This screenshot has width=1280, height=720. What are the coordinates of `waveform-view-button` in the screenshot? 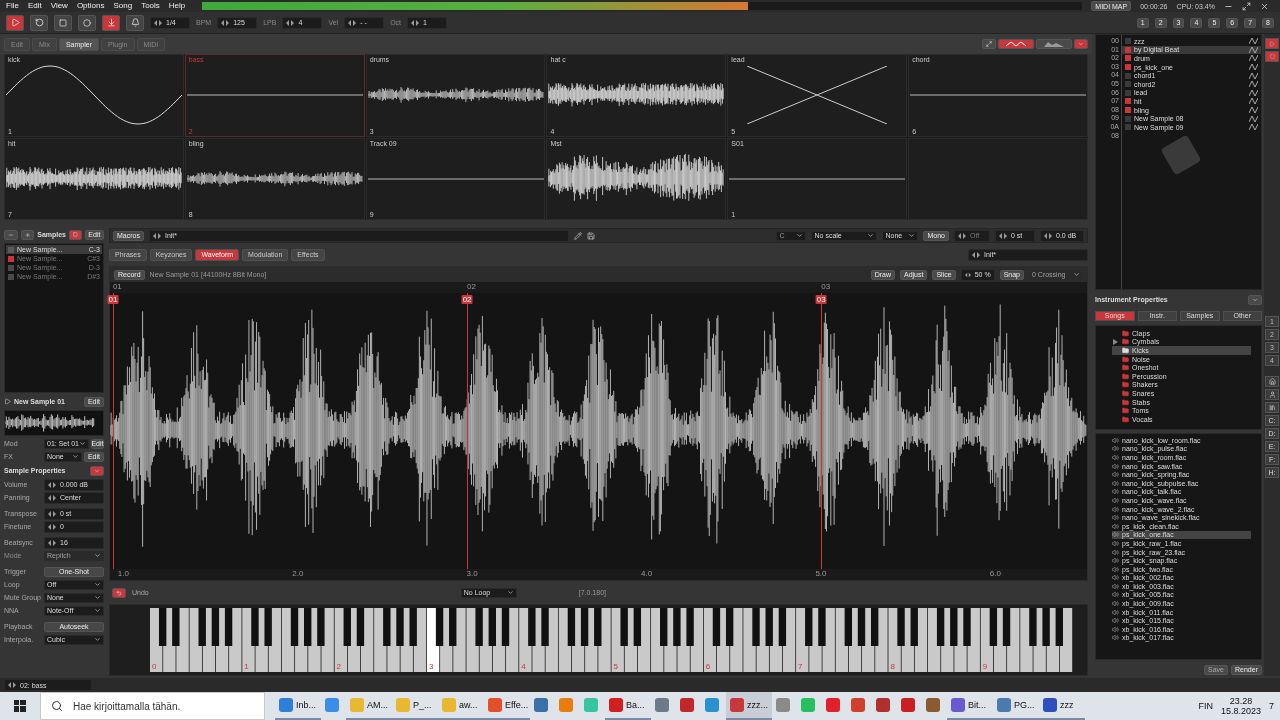 It's located at (1016, 44).